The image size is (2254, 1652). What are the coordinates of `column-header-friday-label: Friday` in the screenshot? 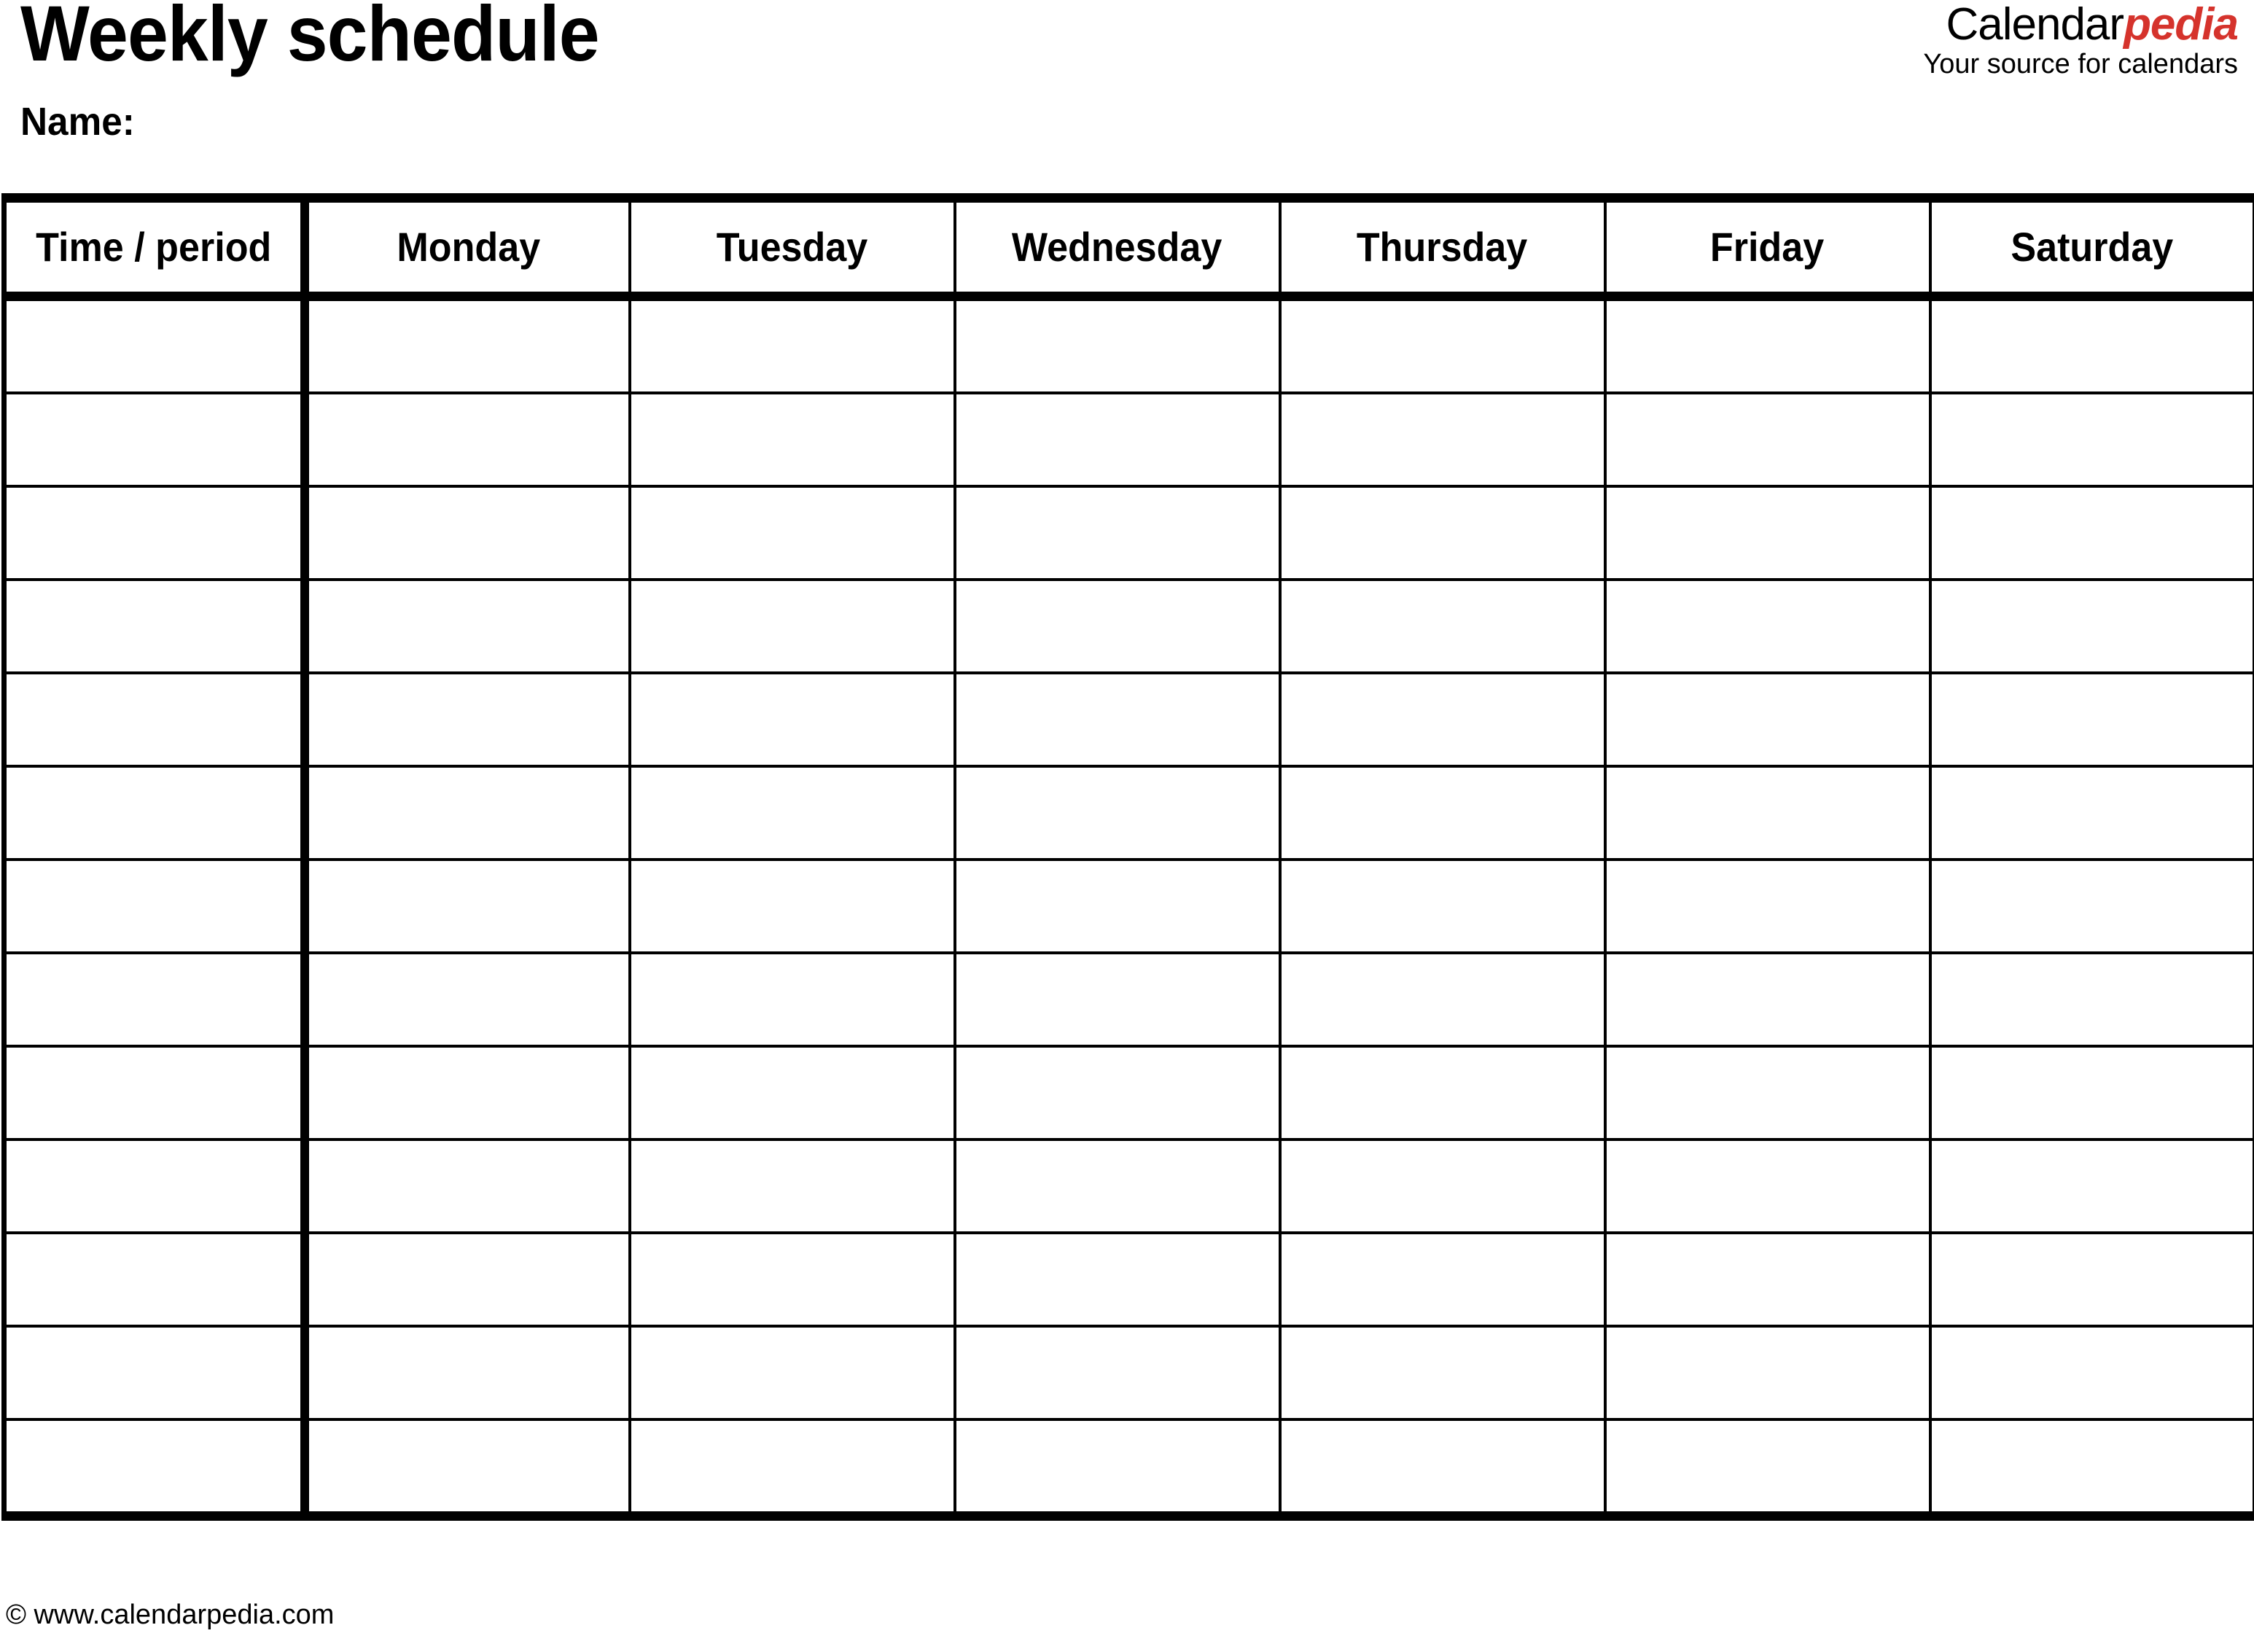 It's located at (1768, 247).